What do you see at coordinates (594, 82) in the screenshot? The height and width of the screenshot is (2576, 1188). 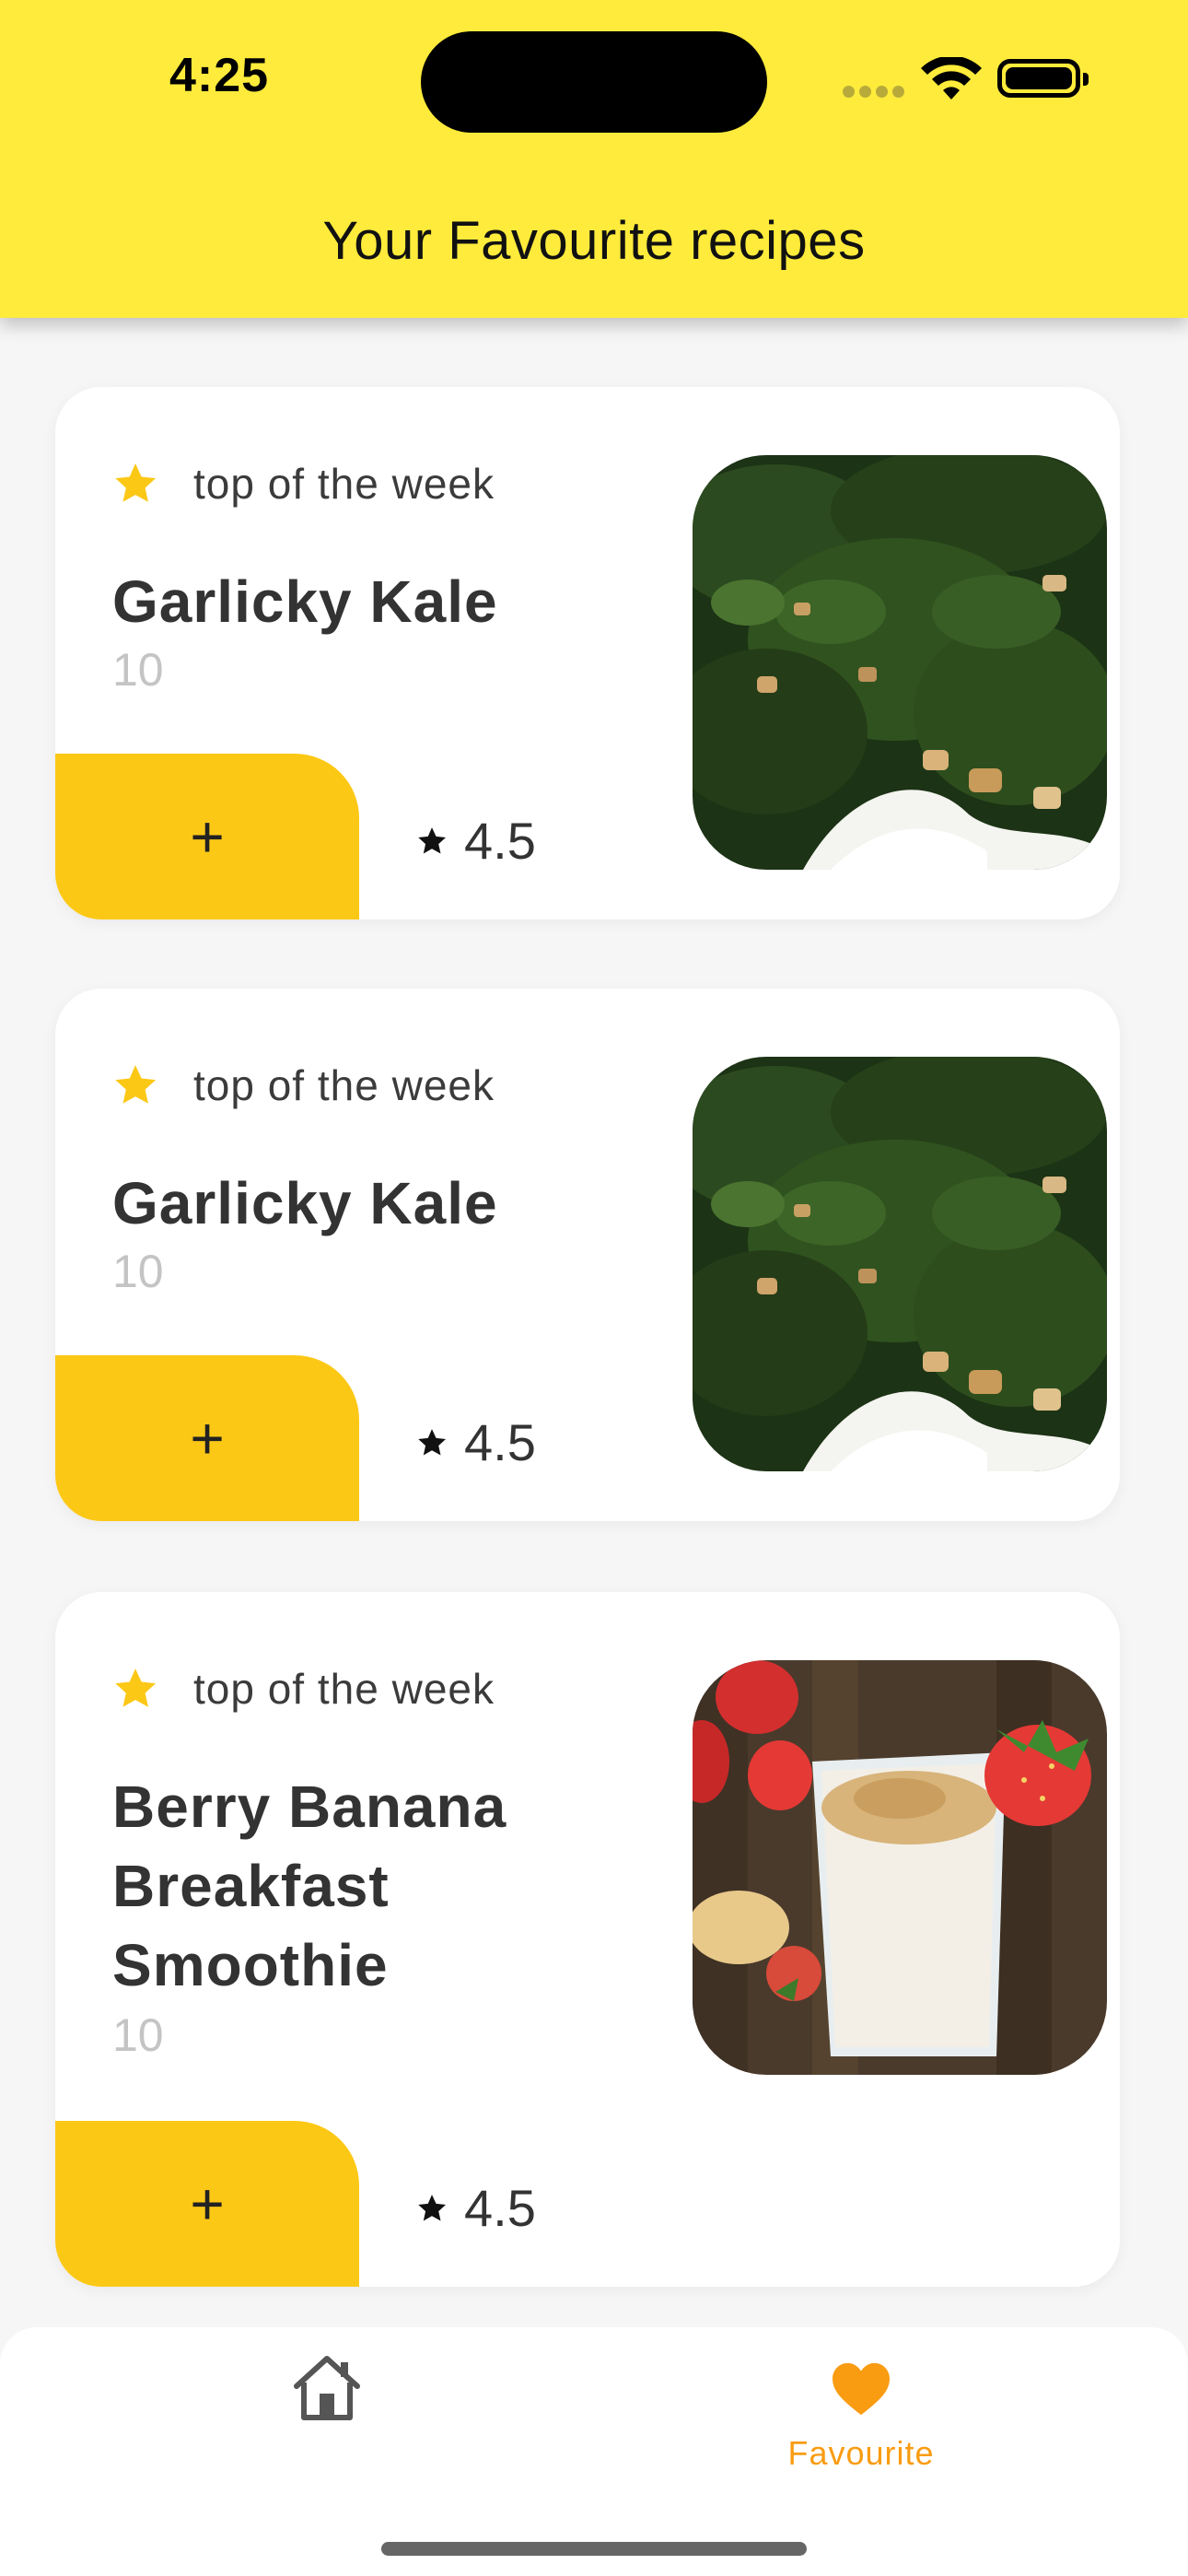 I see `dynamic-island` at bounding box center [594, 82].